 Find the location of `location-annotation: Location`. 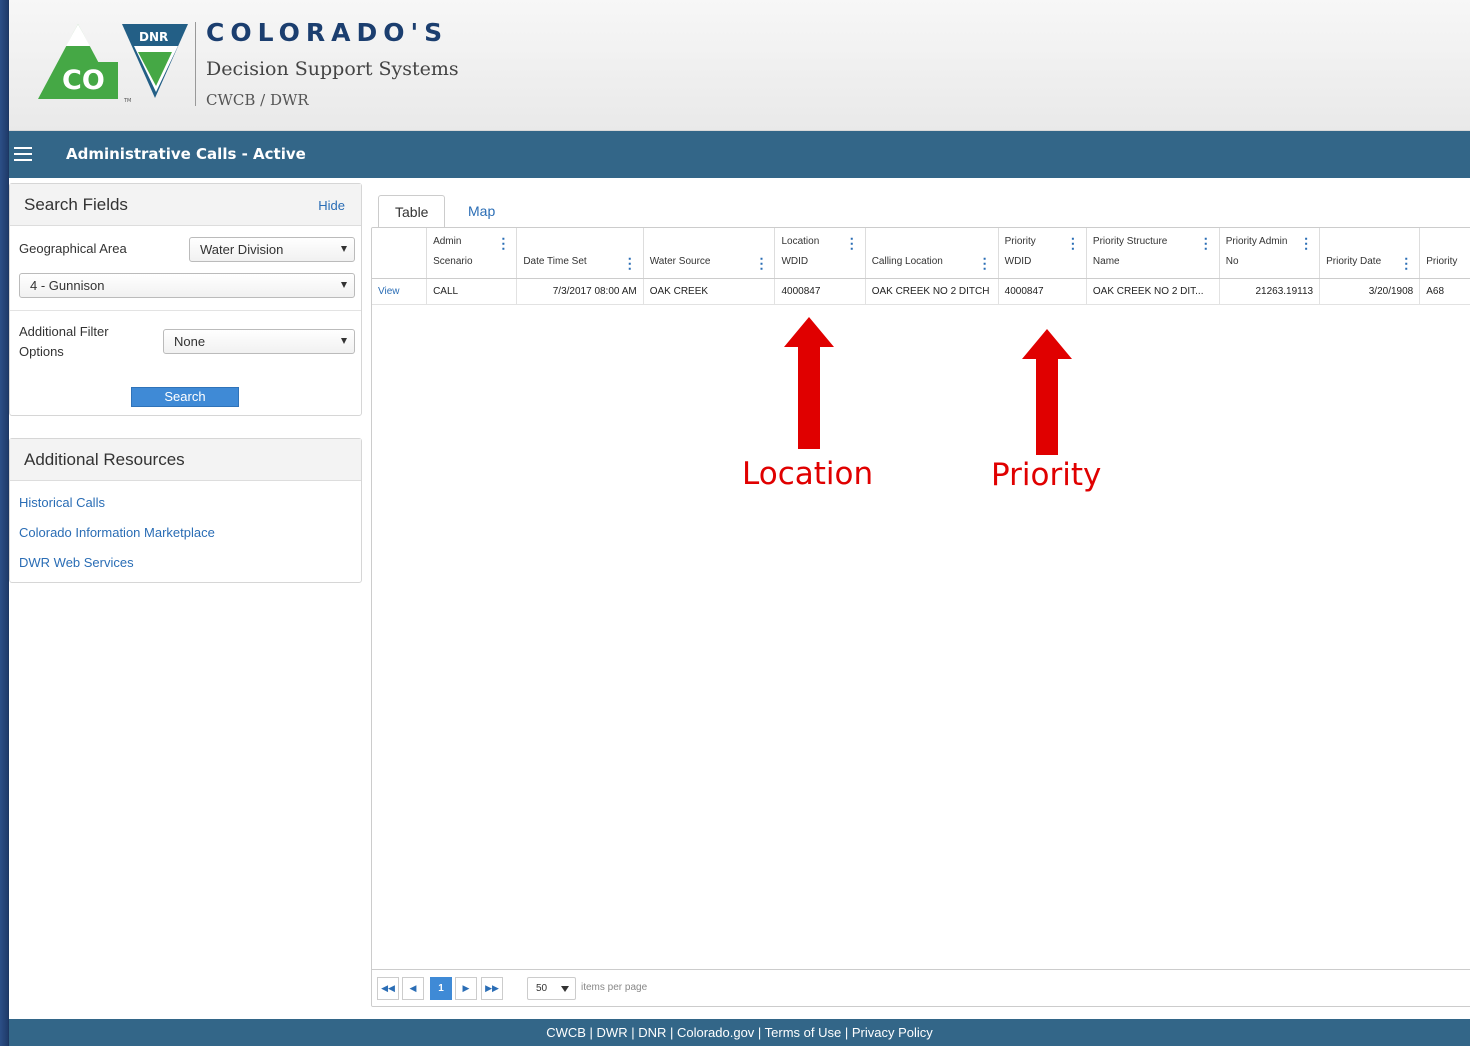

location-annotation: Location is located at coordinates (808, 474).